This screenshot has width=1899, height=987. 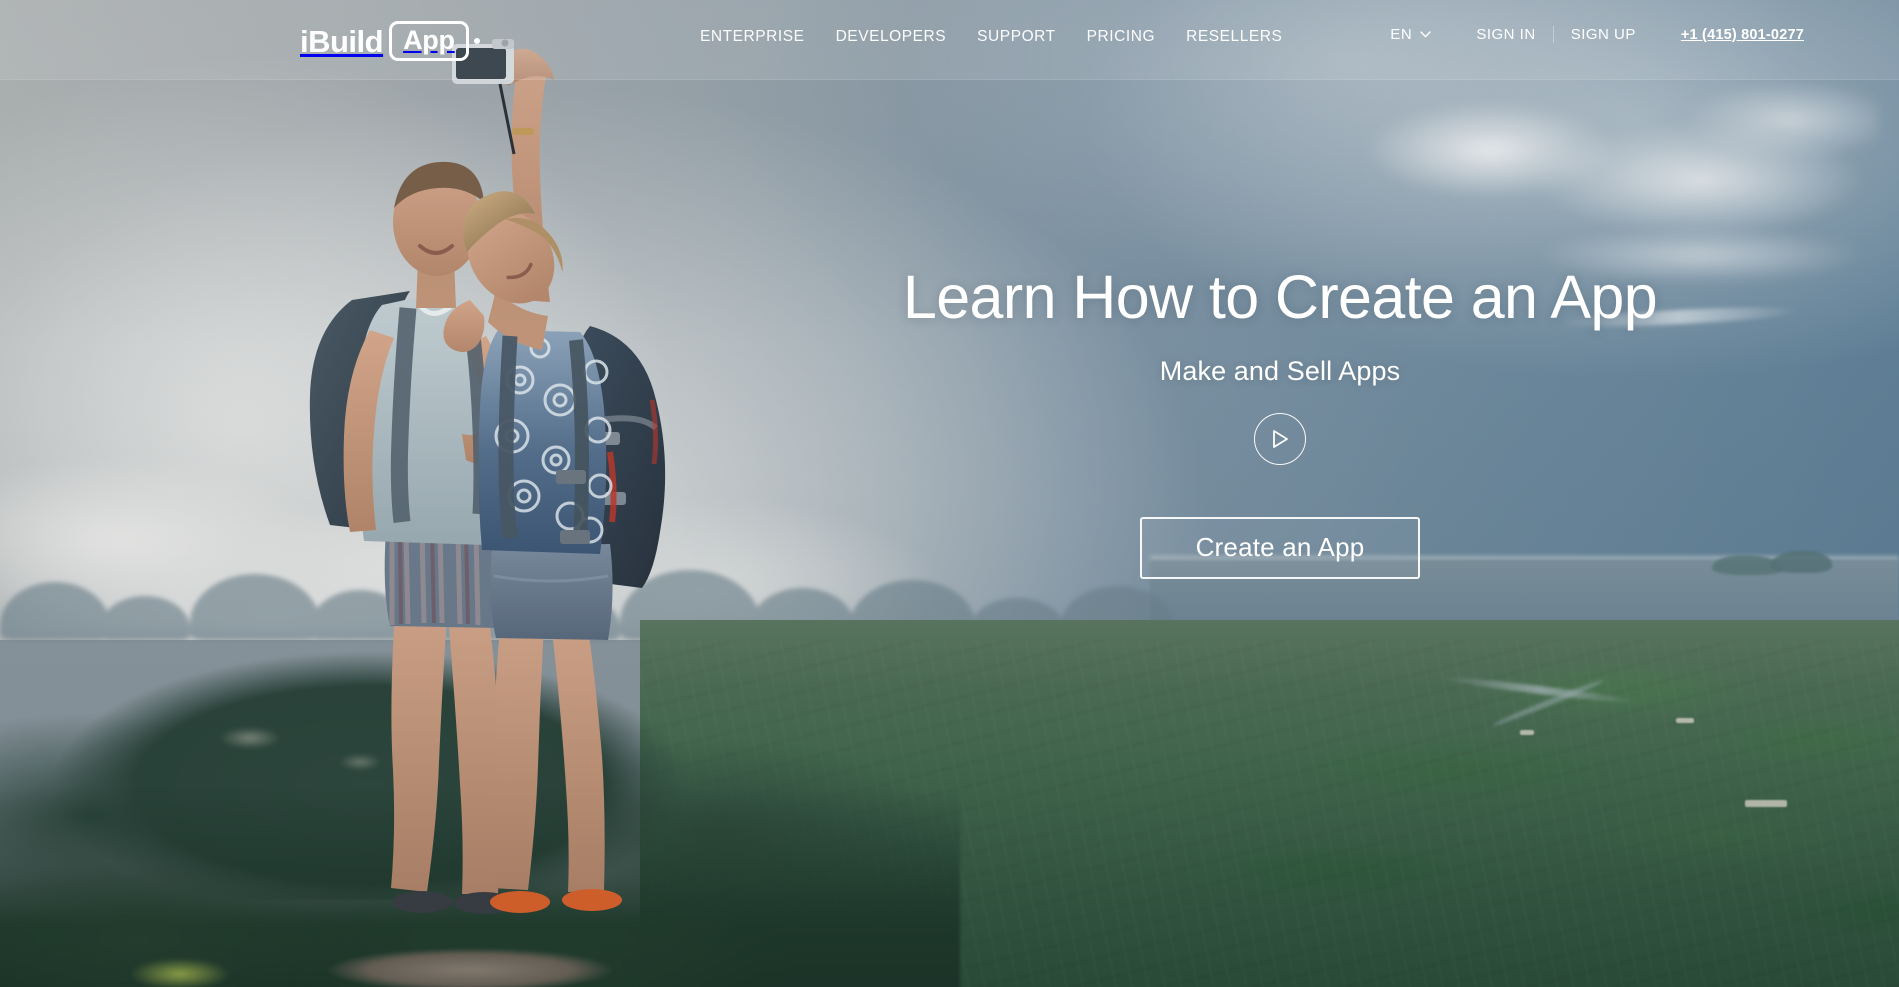 I want to click on language-label: EN, so click(x=1401, y=34).